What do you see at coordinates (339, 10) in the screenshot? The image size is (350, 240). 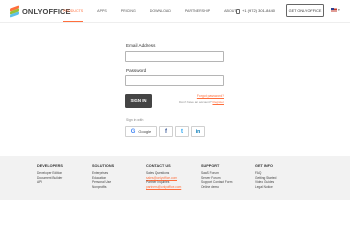 I see `chevron-down-icon: ▾` at bounding box center [339, 10].